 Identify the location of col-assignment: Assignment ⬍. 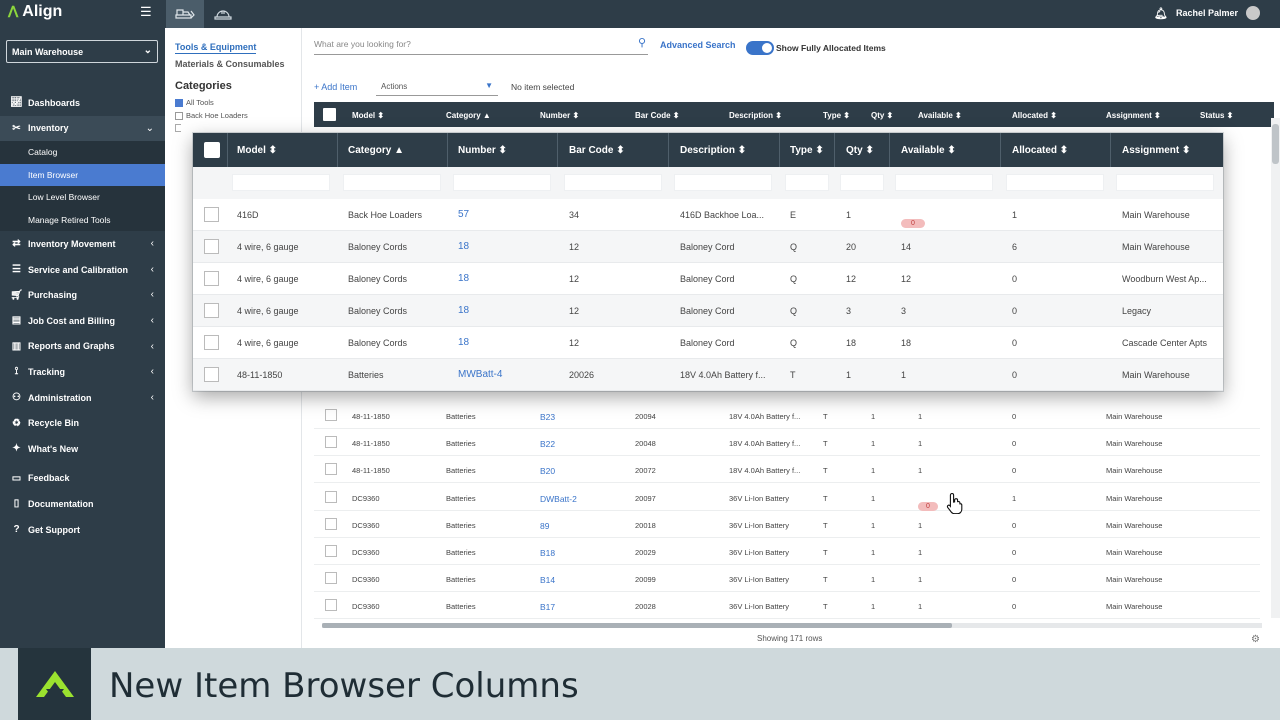
(1156, 150).